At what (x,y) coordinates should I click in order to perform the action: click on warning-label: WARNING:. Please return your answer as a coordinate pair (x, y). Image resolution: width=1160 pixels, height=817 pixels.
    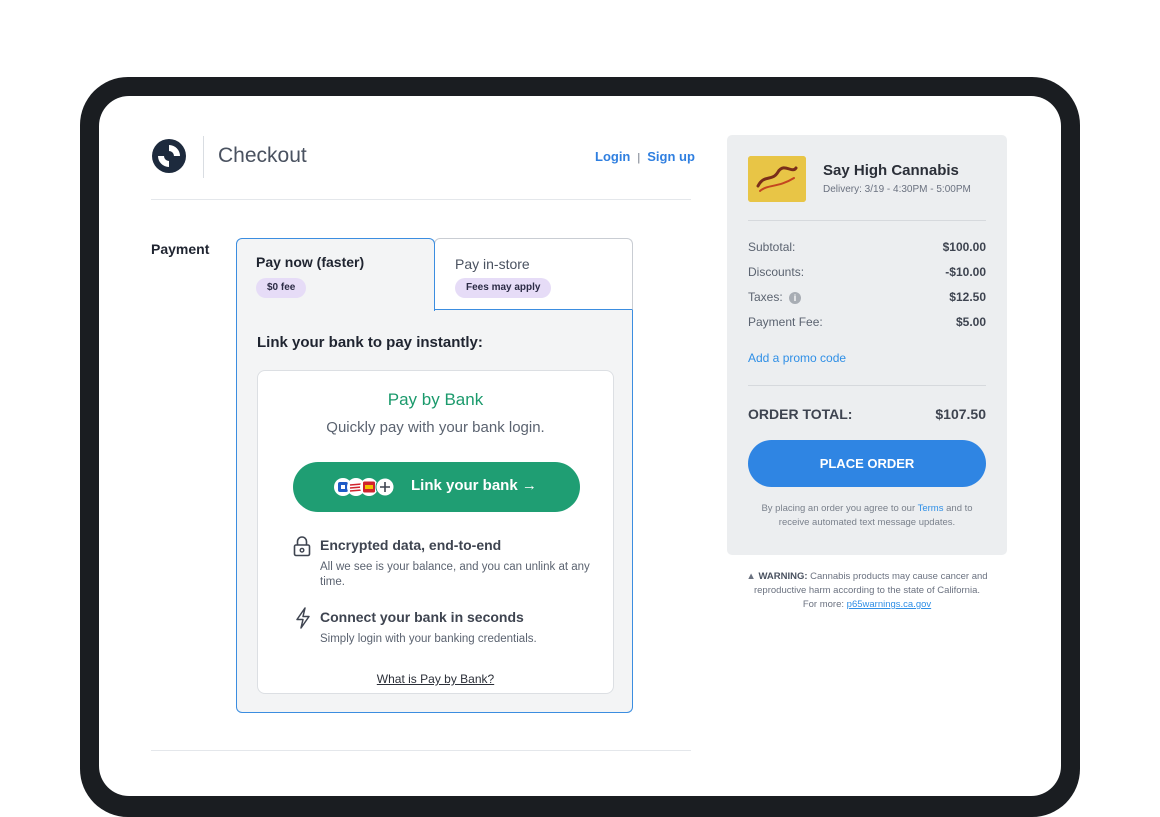
    Looking at the image, I should click on (783, 576).